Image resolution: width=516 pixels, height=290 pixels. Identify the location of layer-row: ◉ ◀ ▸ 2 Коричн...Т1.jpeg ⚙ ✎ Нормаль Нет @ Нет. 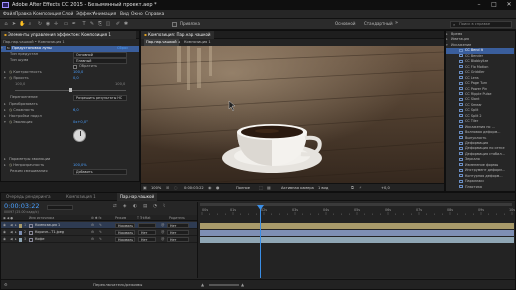
(99, 232).